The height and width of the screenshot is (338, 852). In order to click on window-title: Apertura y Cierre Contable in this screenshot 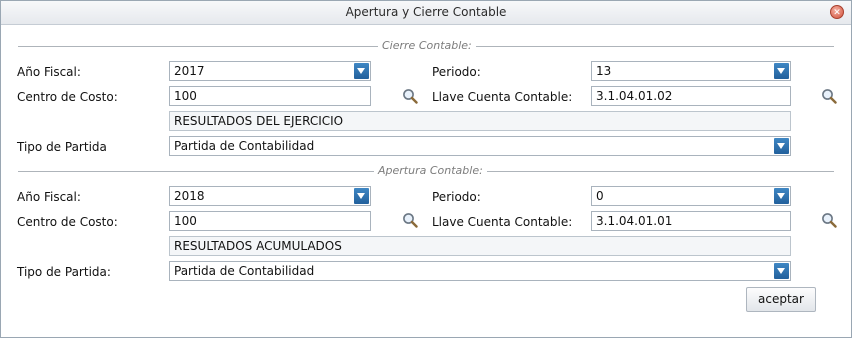, I will do `click(426, 12)`.